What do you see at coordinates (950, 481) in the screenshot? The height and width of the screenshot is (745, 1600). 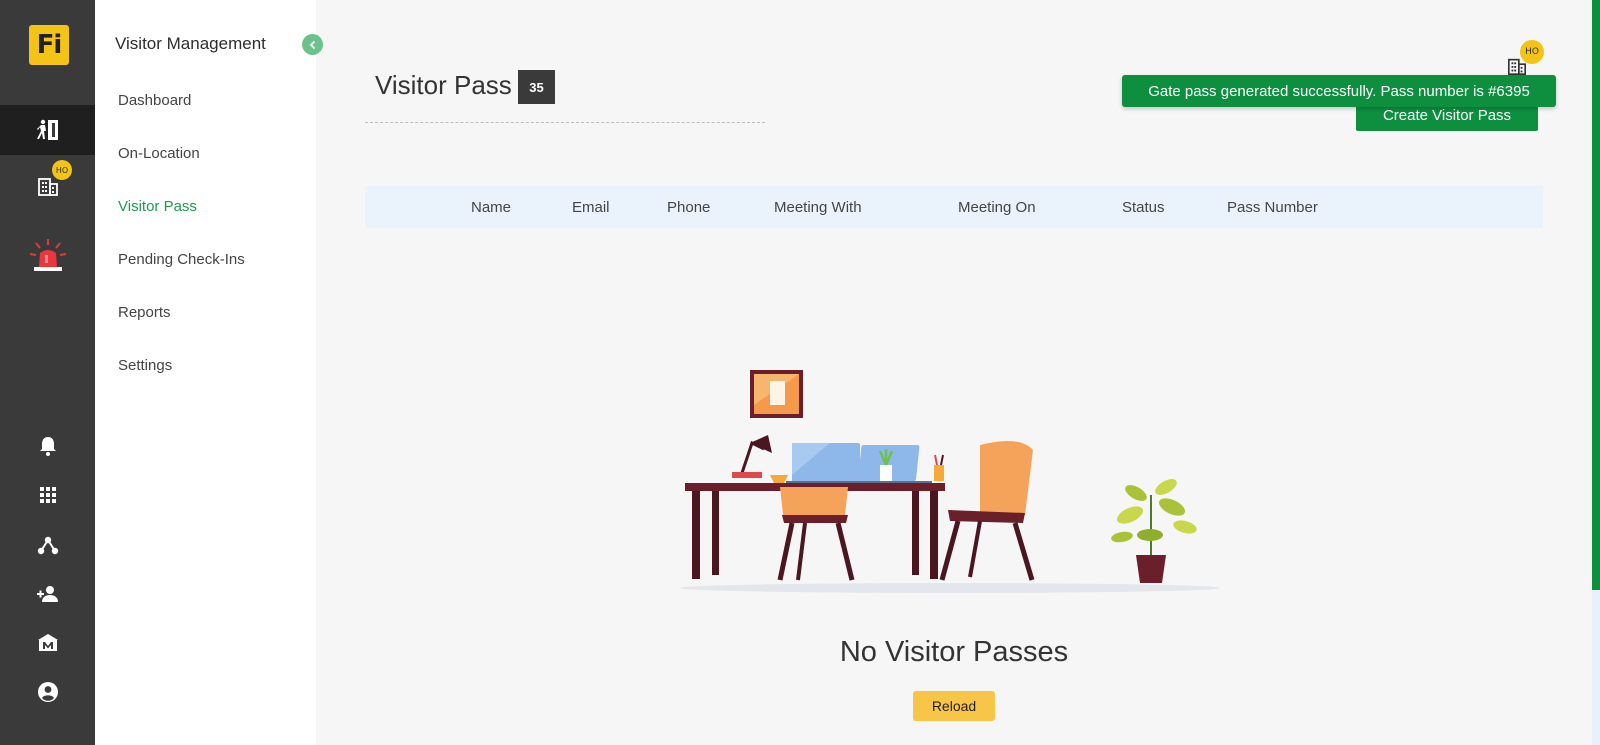 I see `empty-office-illustration` at bounding box center [950, 481].